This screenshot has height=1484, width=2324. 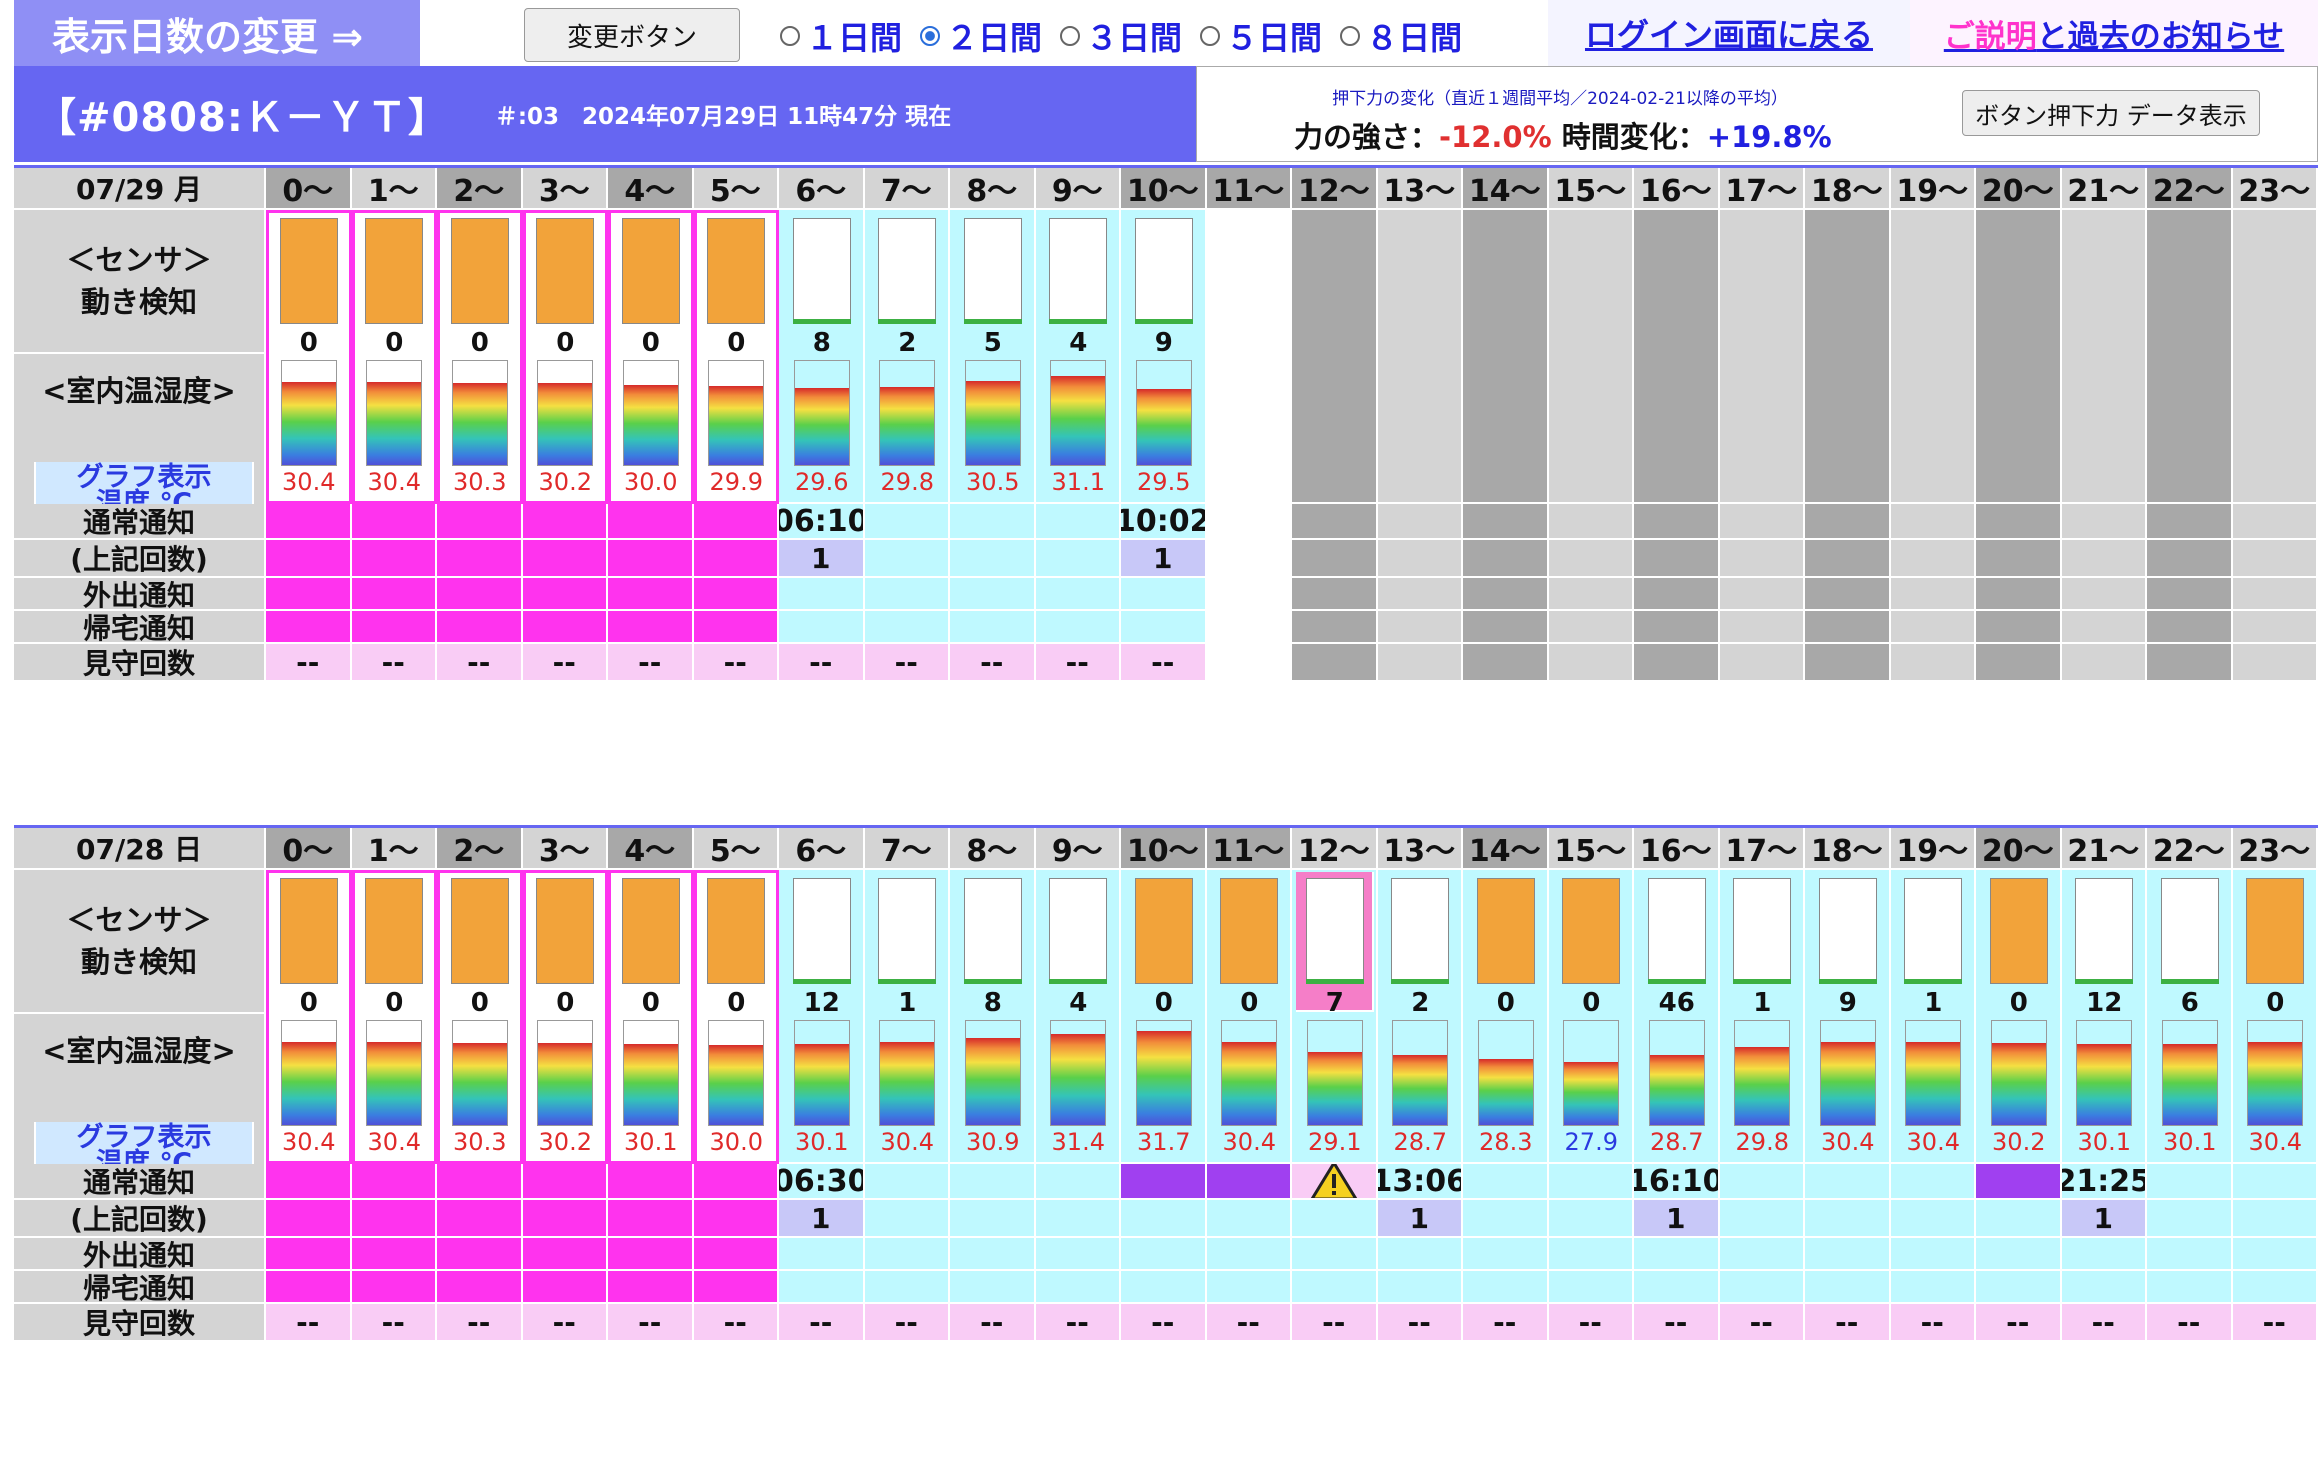 I want to click on change-button: 変更ボタン, so click(x=632, y=35).